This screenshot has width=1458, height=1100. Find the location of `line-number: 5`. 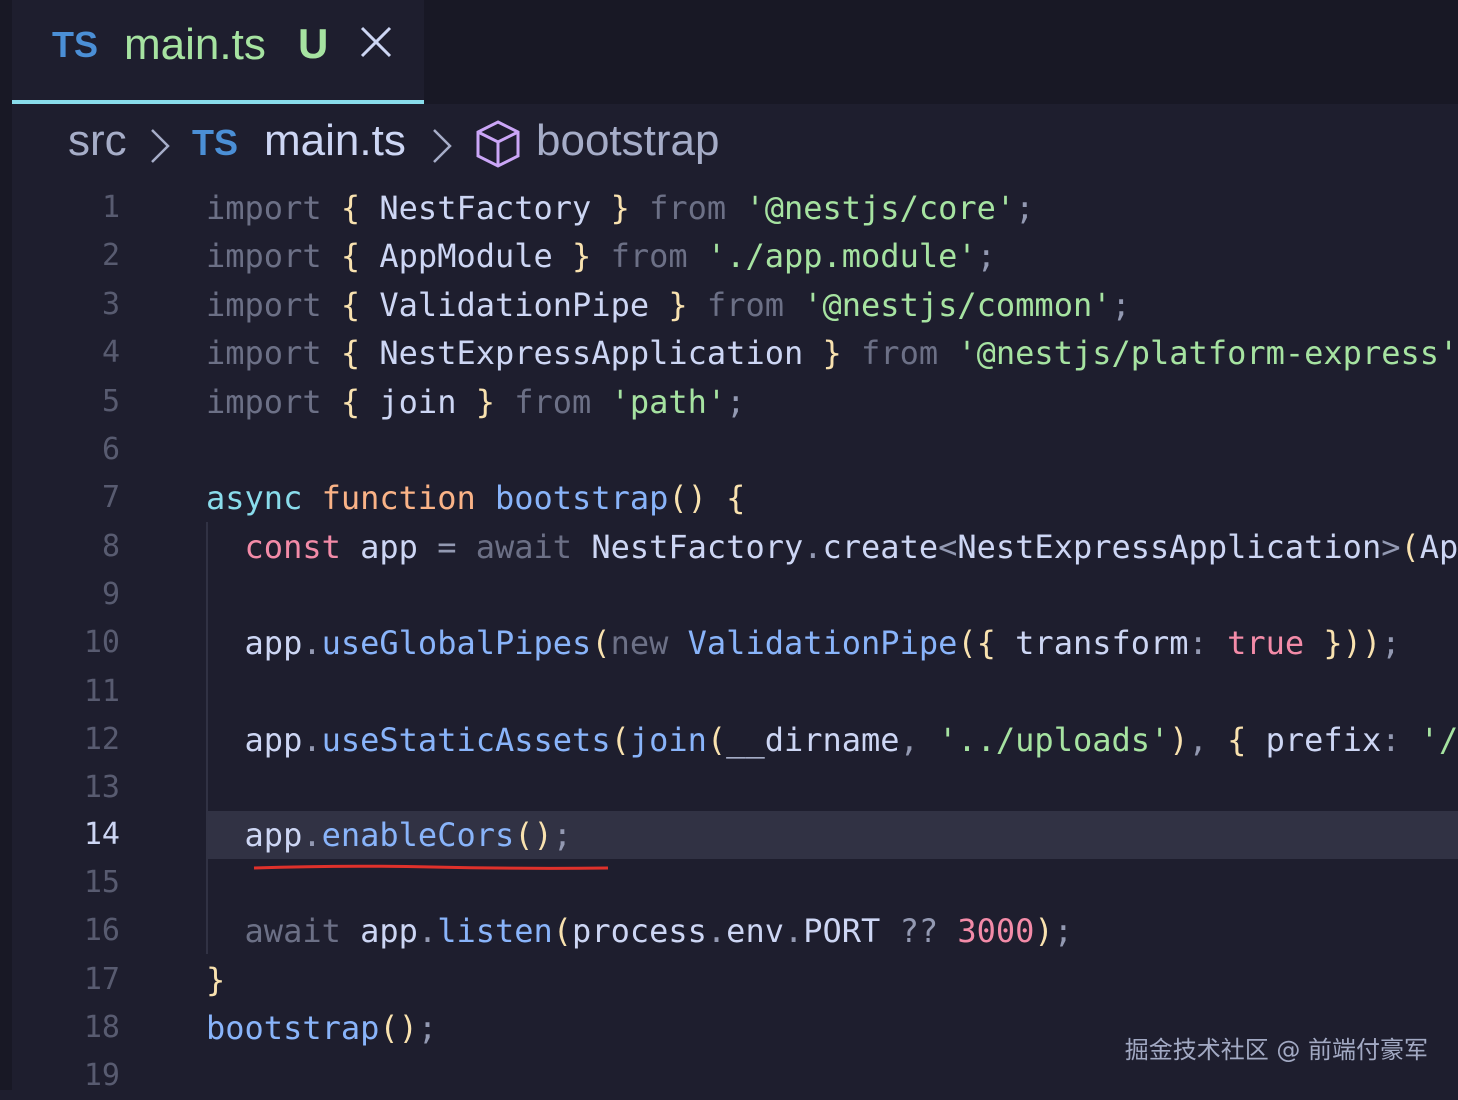

line-number: 5 is located at coordinates (110, 401).